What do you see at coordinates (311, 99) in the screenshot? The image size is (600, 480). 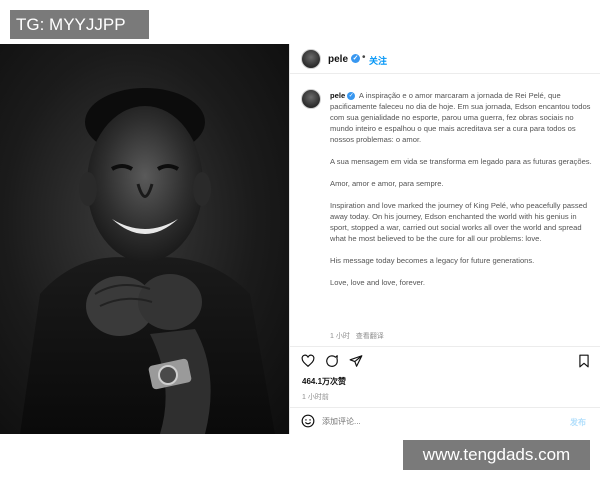 I see `caption-avatar` at bounding box center [311, 99].